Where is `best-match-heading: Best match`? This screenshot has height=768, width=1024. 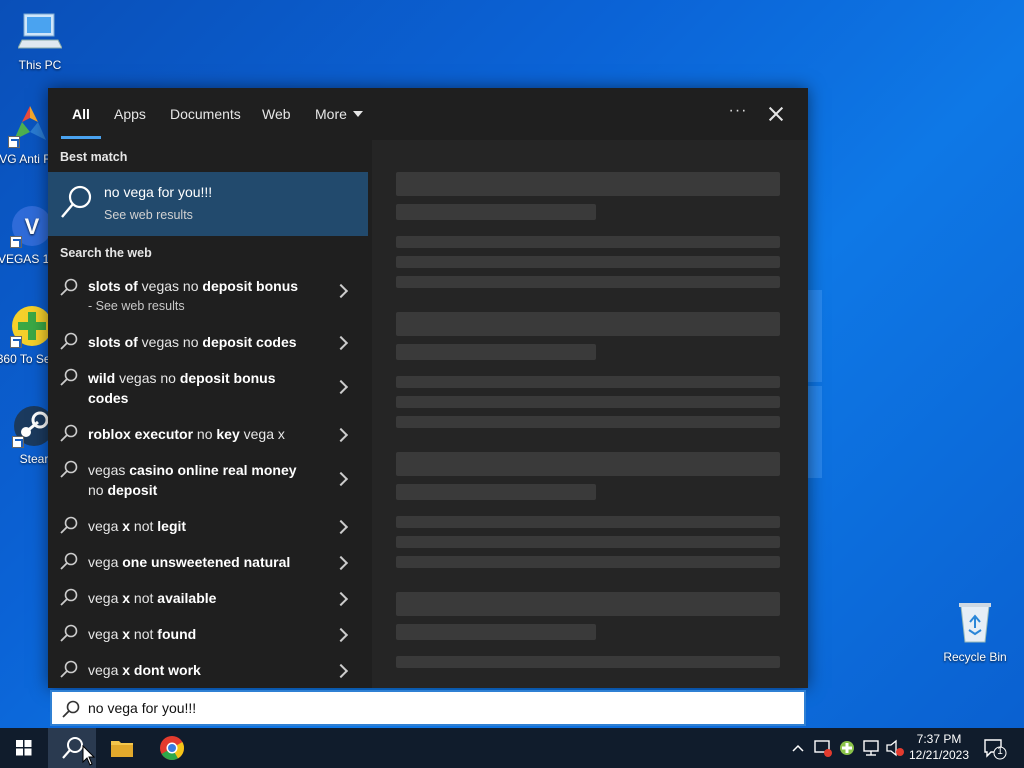 best-match-heading: Best match is located at coordinates (94, 157).